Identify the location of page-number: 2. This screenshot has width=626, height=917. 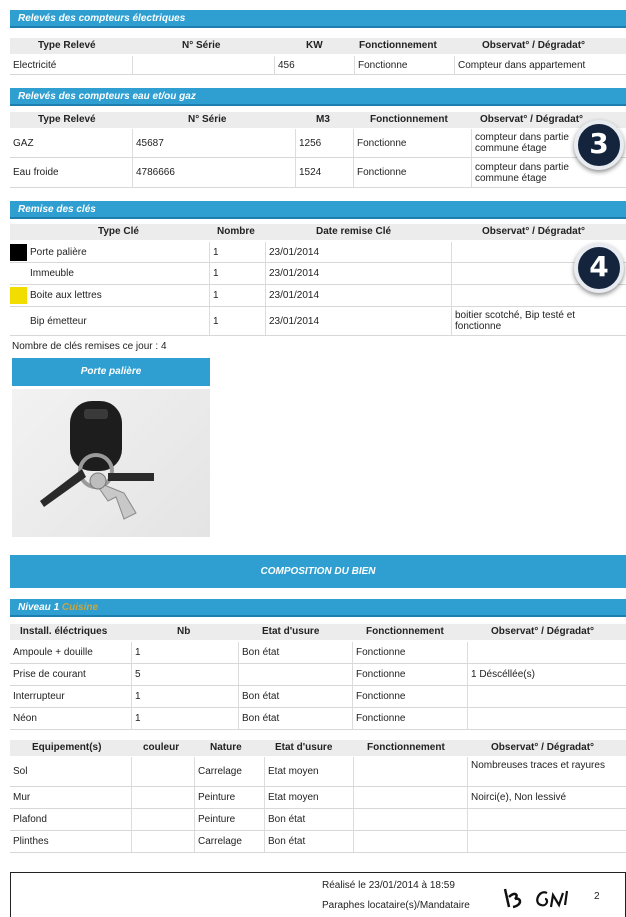
(597, 896).